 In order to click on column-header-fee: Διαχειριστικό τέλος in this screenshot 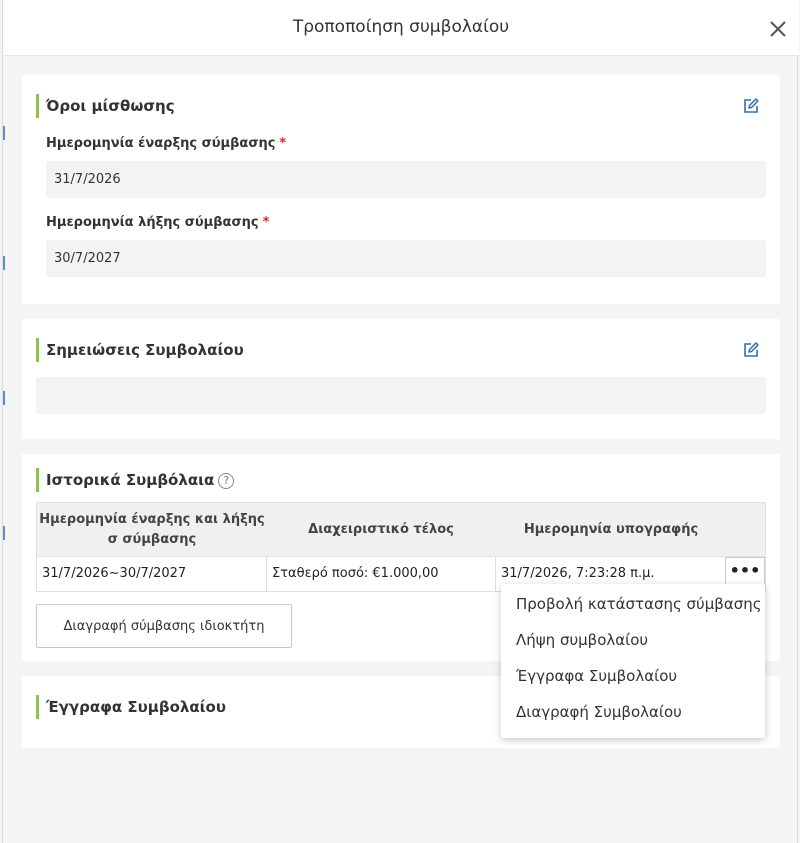, I will do `click(381, 529)`.